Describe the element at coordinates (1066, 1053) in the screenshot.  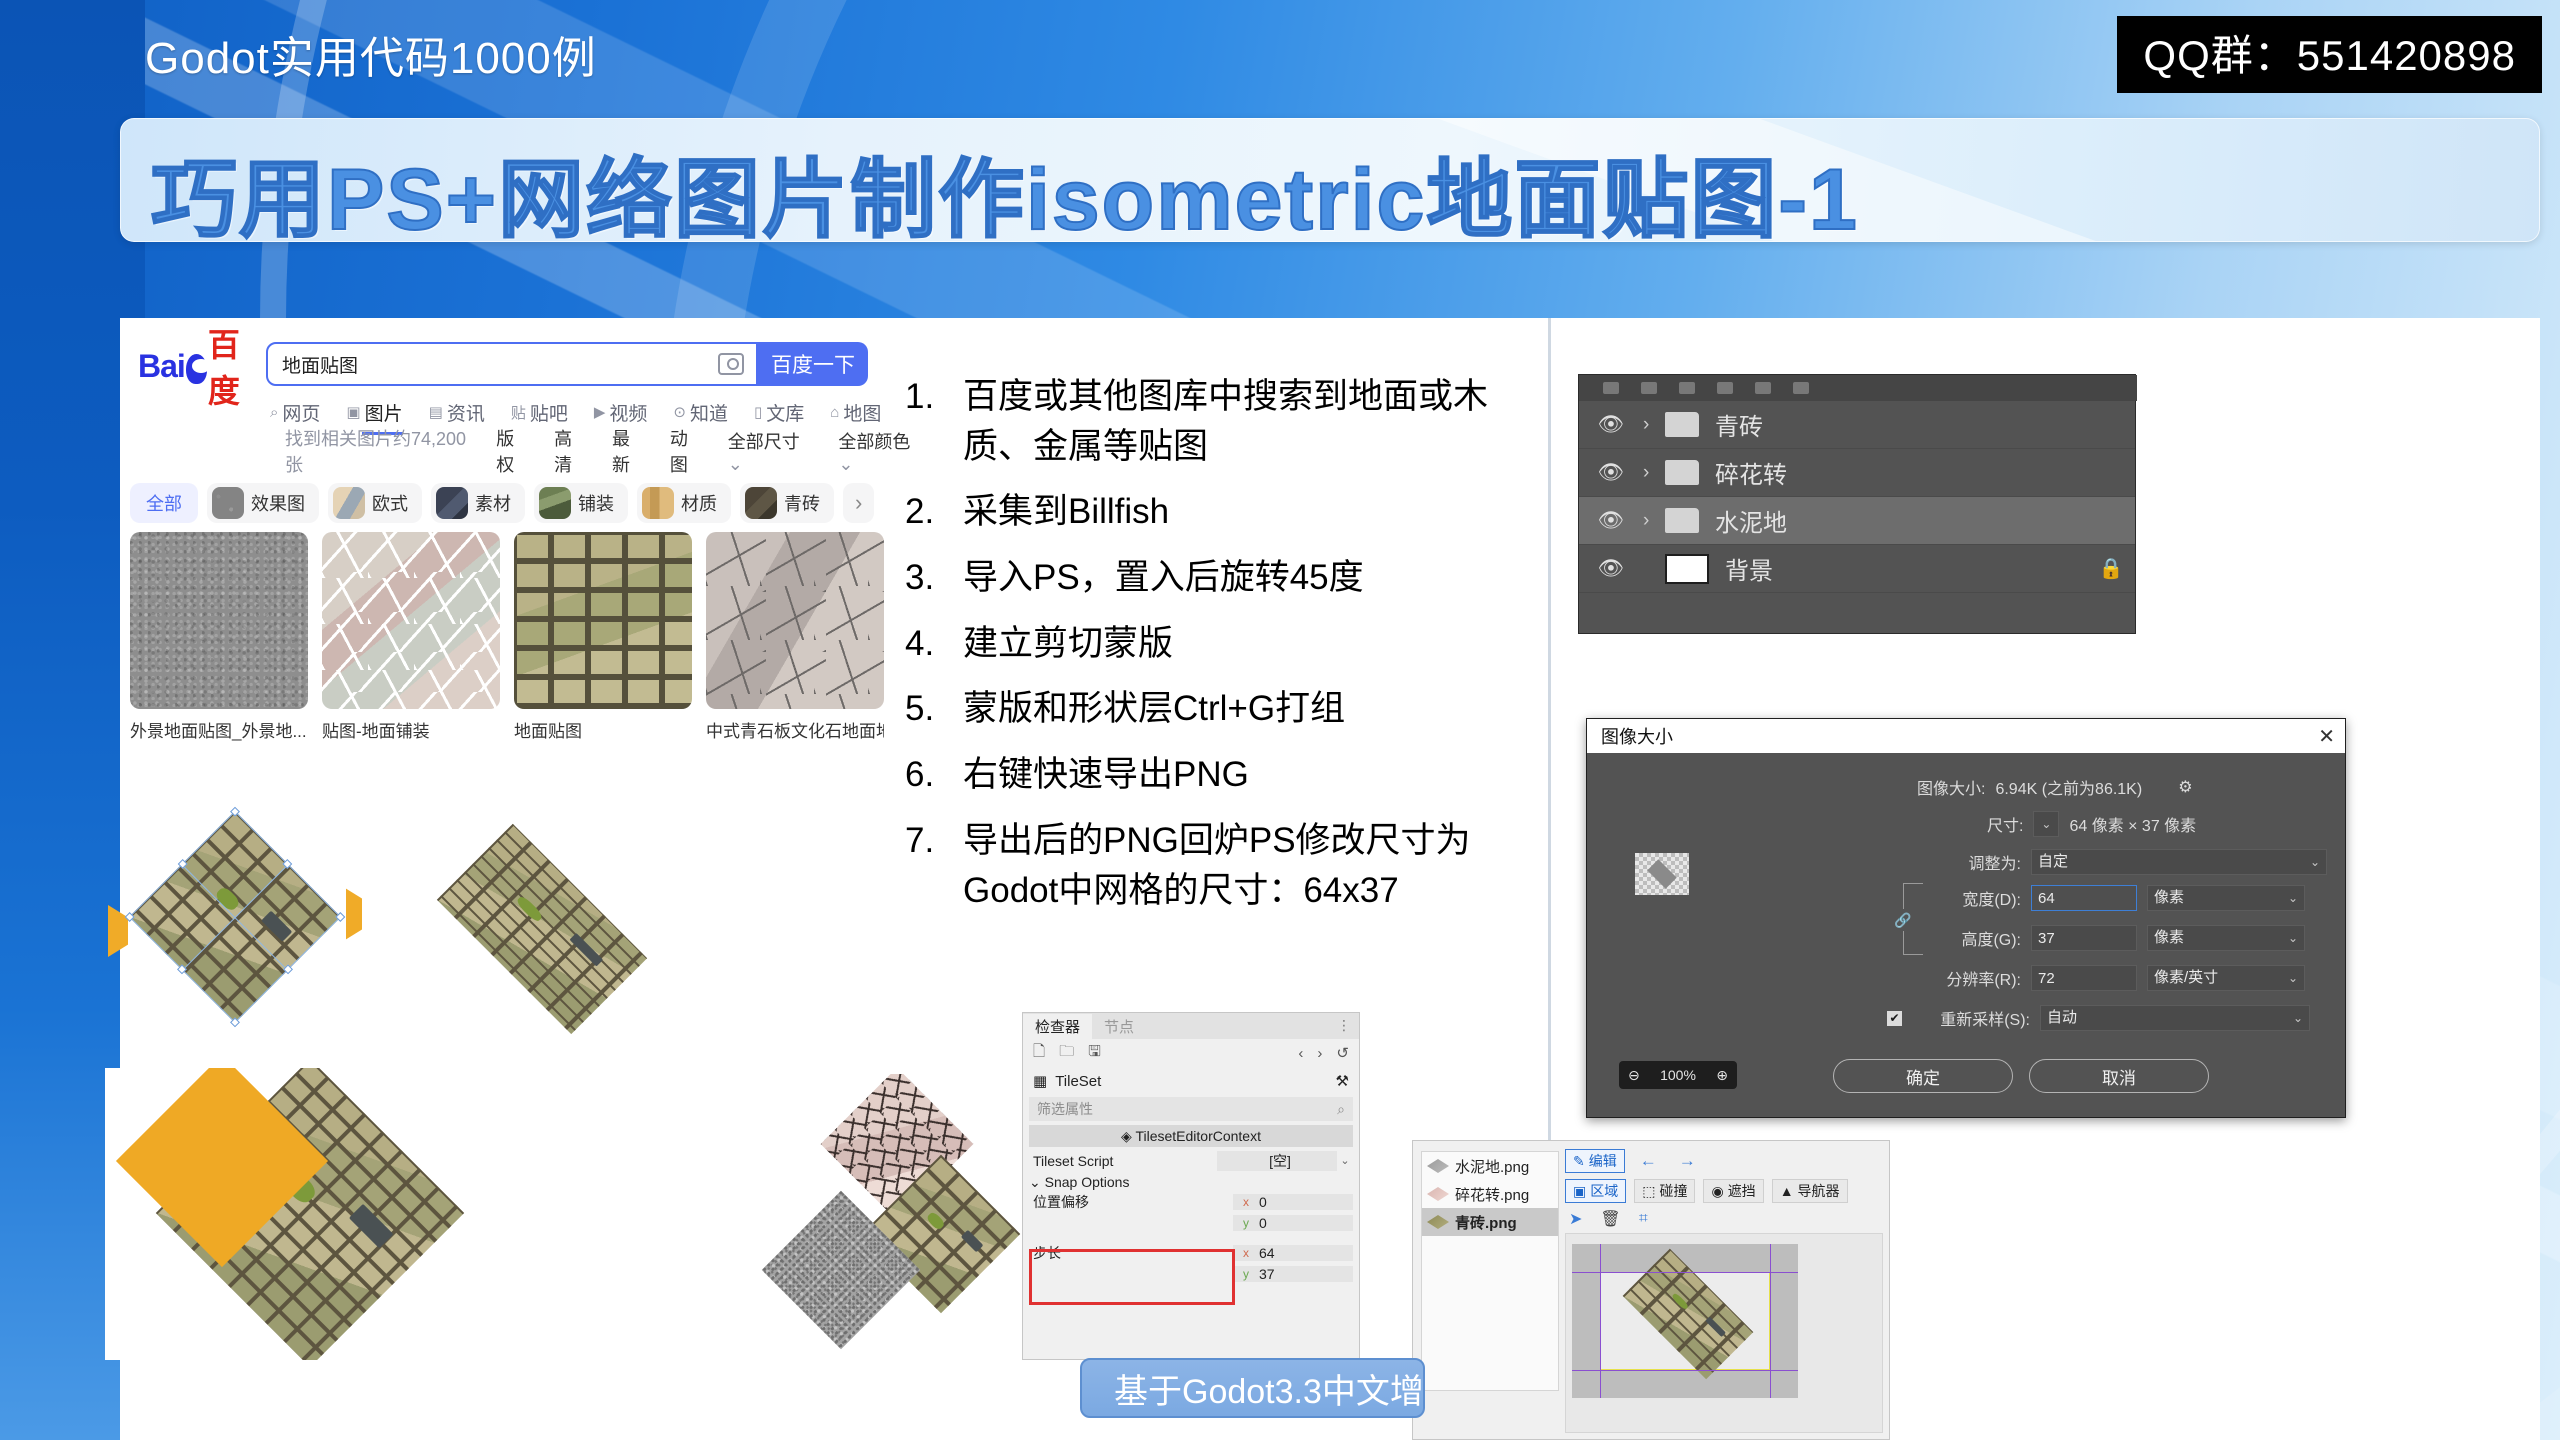
I see `open-icon: 🗀` at that location.